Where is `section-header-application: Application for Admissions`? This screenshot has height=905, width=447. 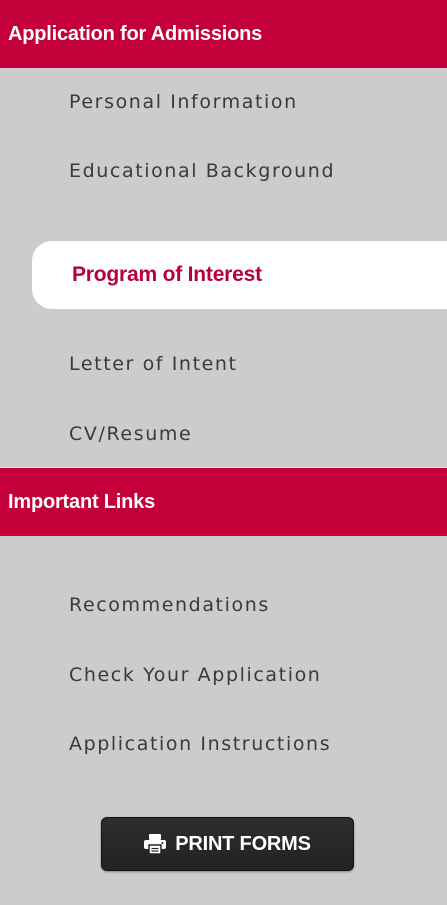 section-header-application: Application for Admissions is located at coordinates (223, 34).